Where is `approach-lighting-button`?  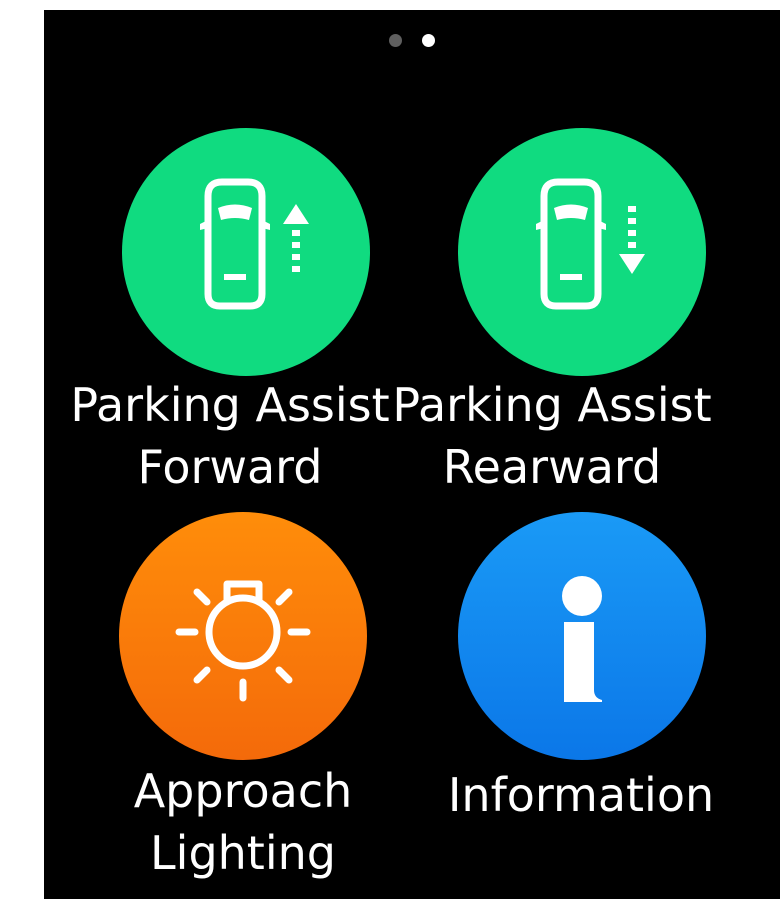
approach-lighting-button is located at coordinates (243, 636).